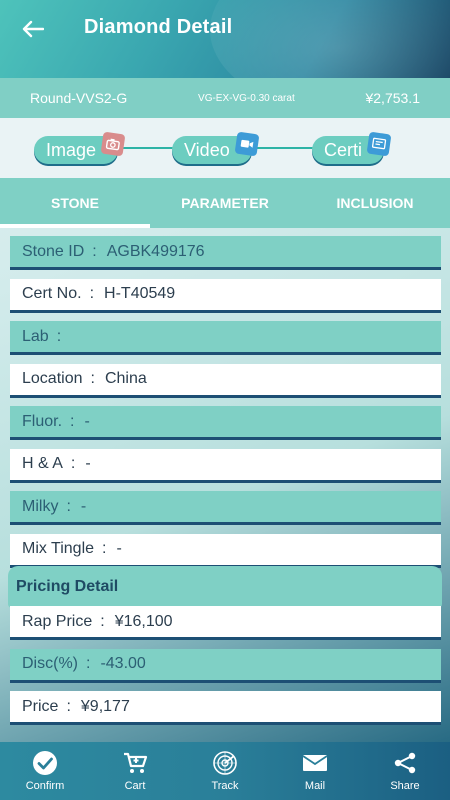 This screenshot has width=450, height=800. I want to click on detail-row-fluor: Fluor. : -, so click(225, 423).